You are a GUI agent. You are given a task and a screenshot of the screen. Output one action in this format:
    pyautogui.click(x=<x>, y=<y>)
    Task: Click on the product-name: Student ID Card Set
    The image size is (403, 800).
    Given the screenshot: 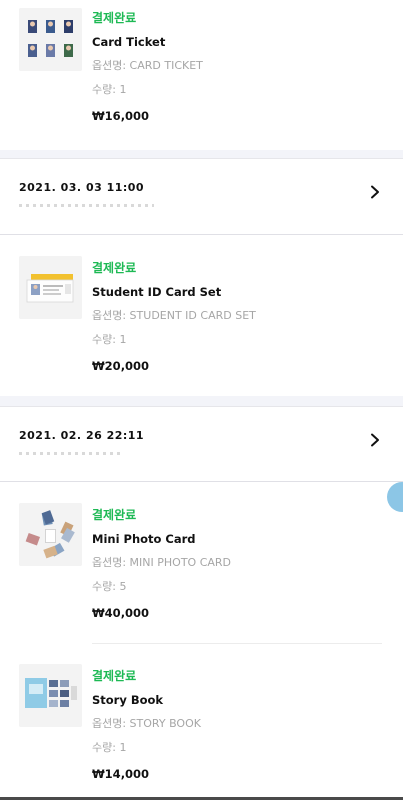 What is the action you would take?
    pyautogui.click(x=174, y=292)
    